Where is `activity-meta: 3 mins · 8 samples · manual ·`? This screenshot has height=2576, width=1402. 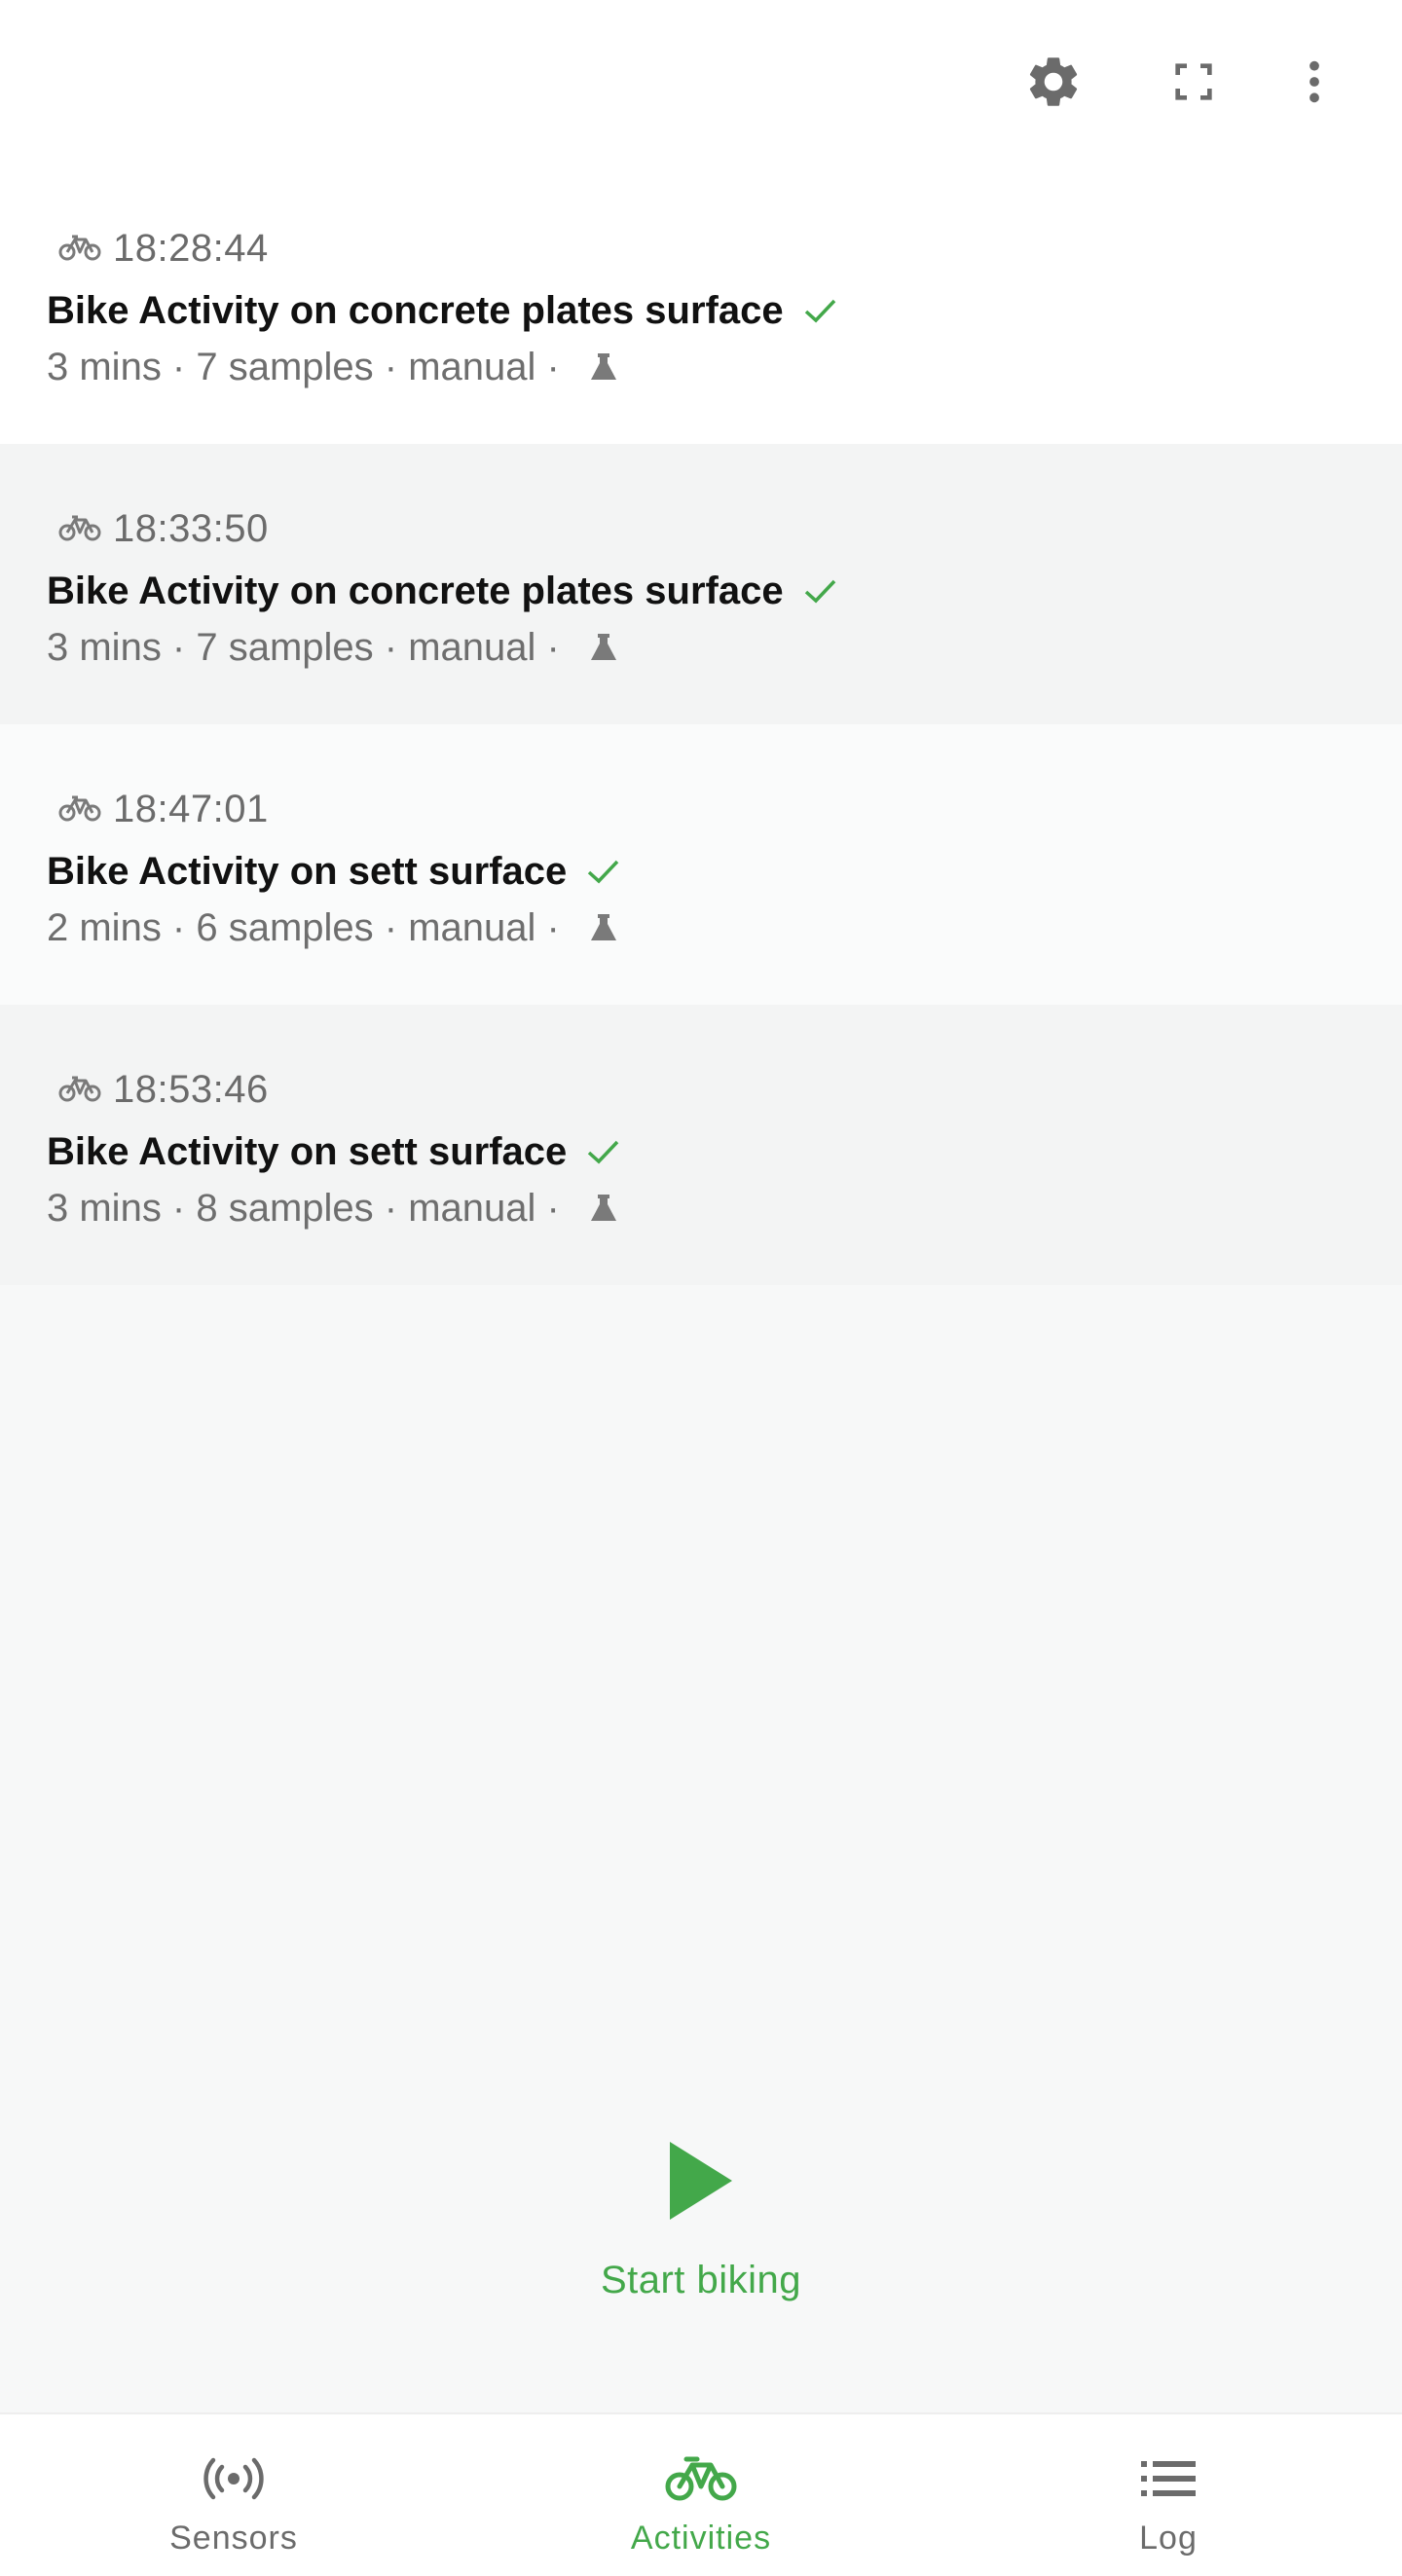
activity-meta: 3 mins · 8 samples · manual · is located at coordinates (303, 1208).